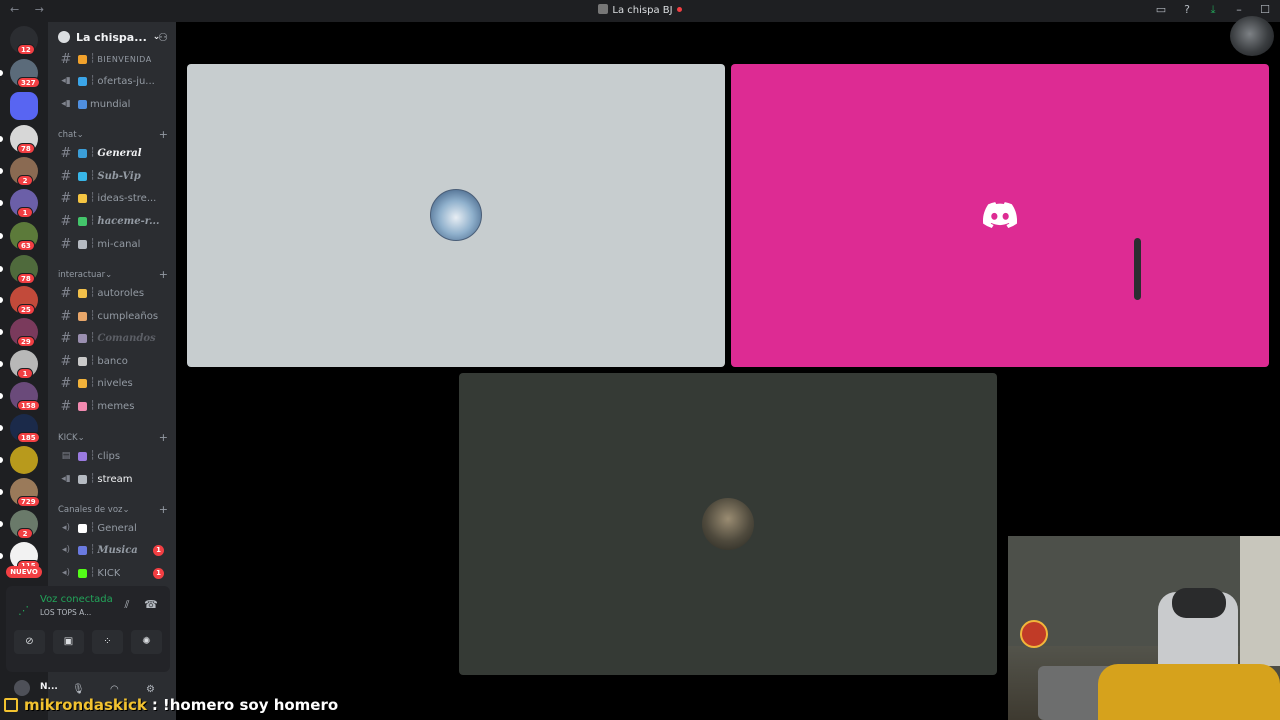 This screenshot has width=1280, height=720. Describe the element at coordinates (29, 642) in the screenshot. I see `camera-off-button: ⊘` at that location.